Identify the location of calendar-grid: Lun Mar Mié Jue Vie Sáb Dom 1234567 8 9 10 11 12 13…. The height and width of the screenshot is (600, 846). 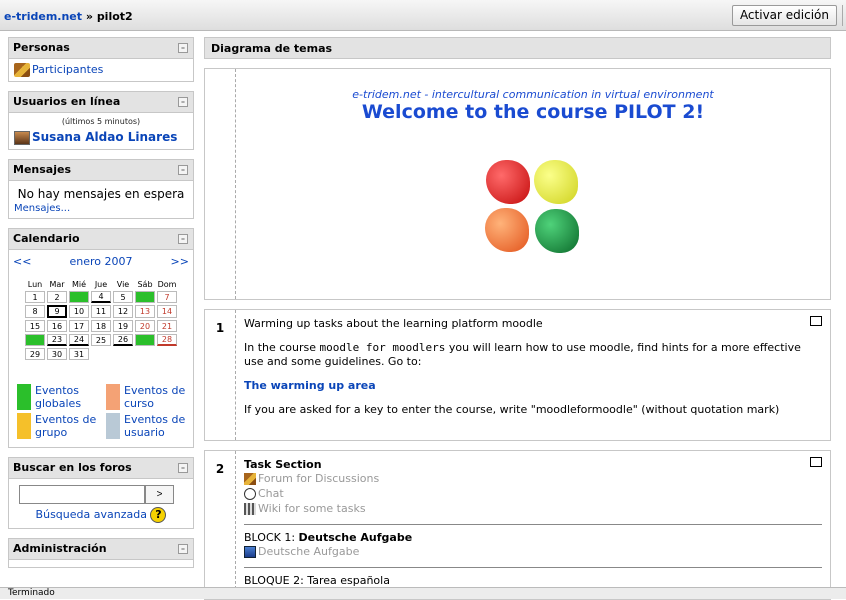
(101, 320).